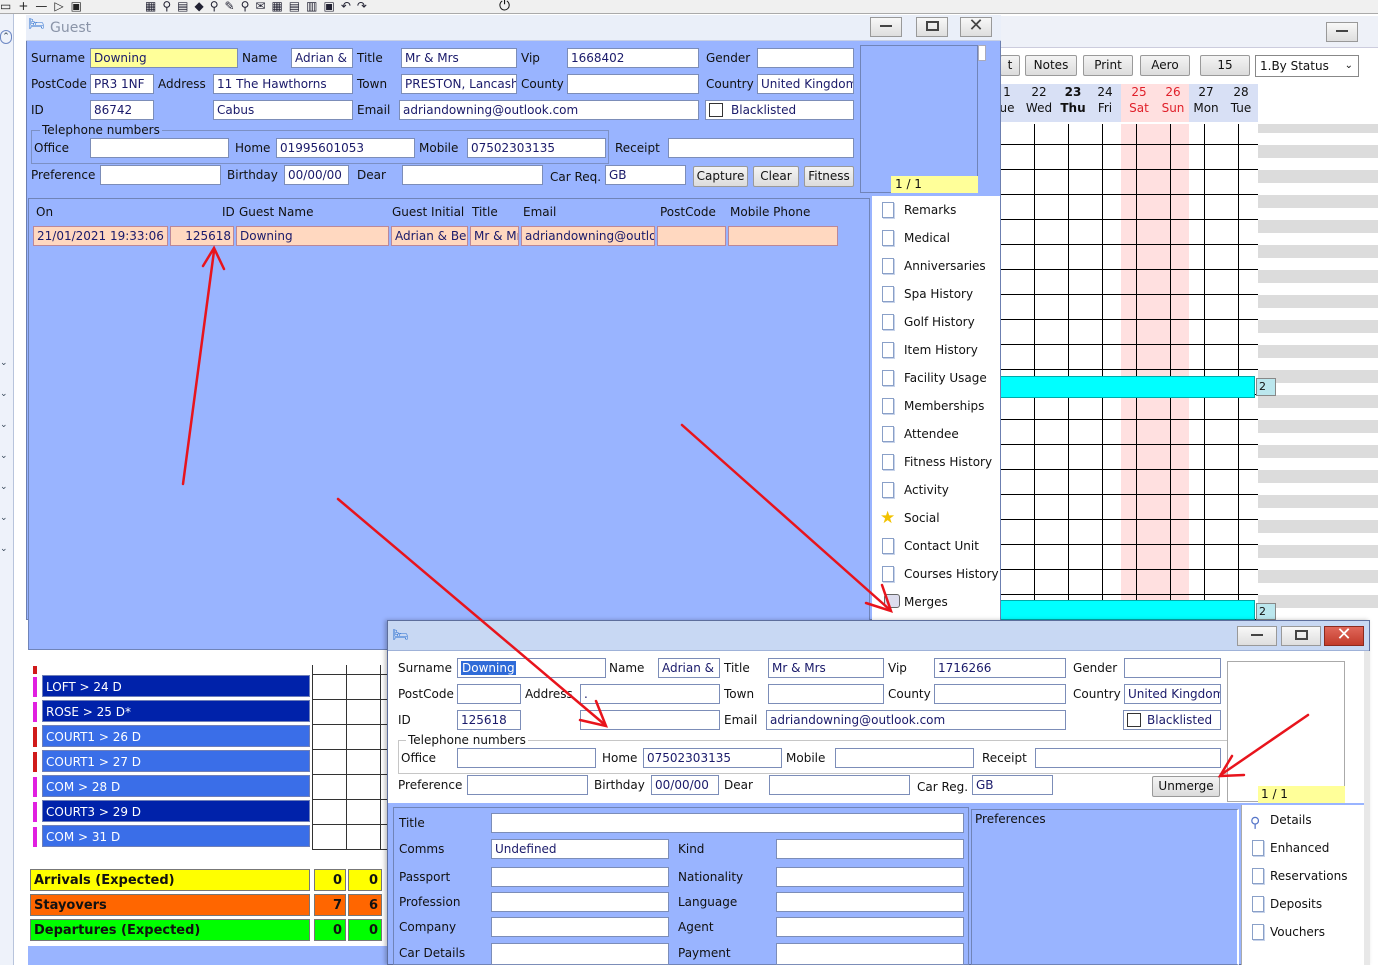 This screenshot has width=1378, height=965. I want to click on arrow-to-id, so click(198, 367).